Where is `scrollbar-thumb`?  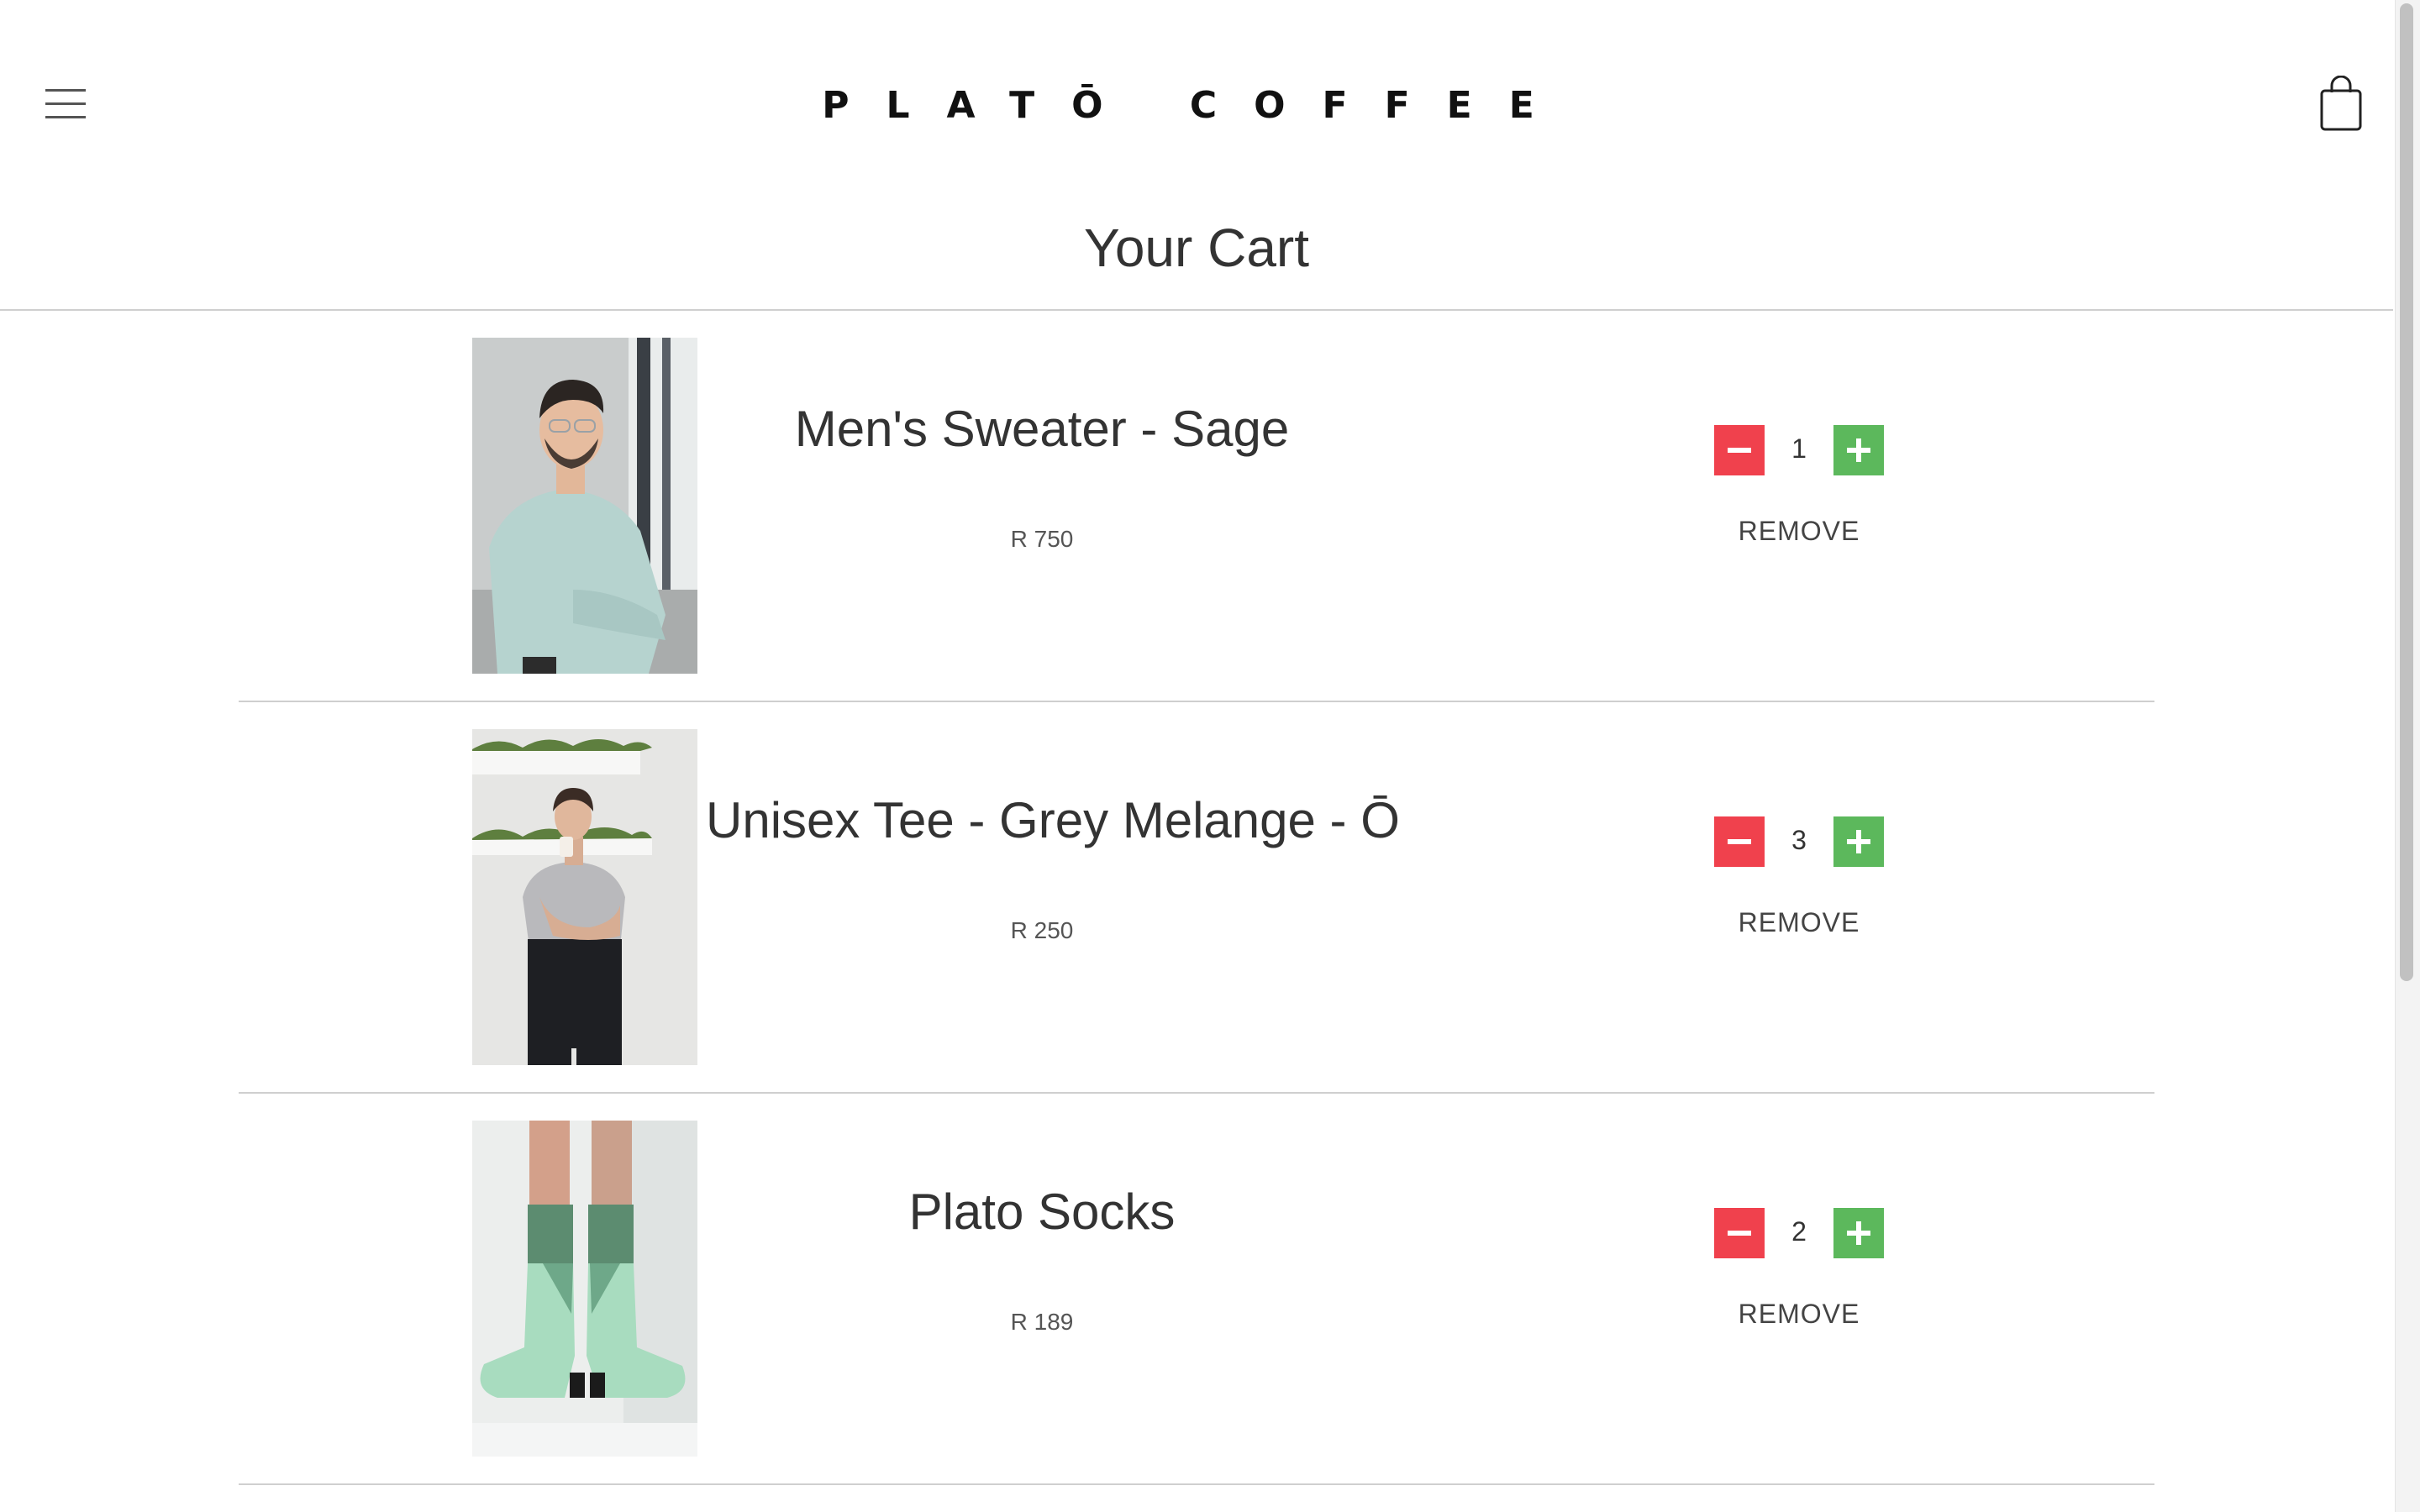 scrollbar-thumb is located at coordinates (2406, 492).